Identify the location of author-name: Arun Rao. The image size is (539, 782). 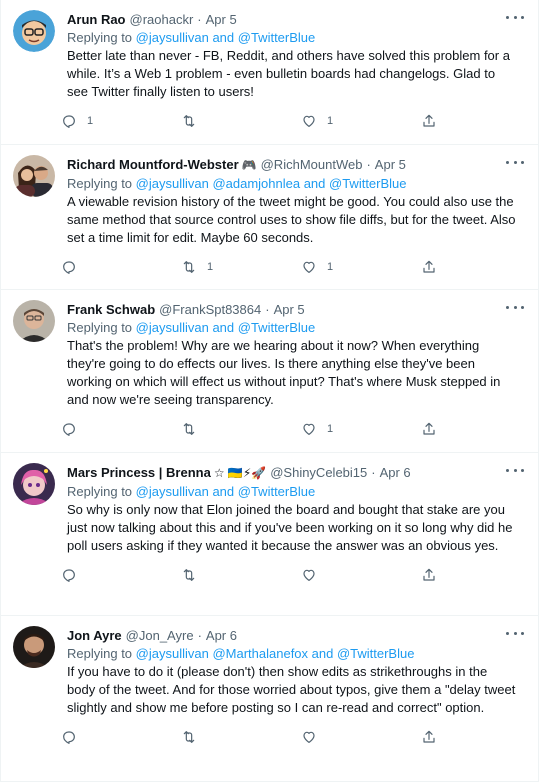
(96, 19).